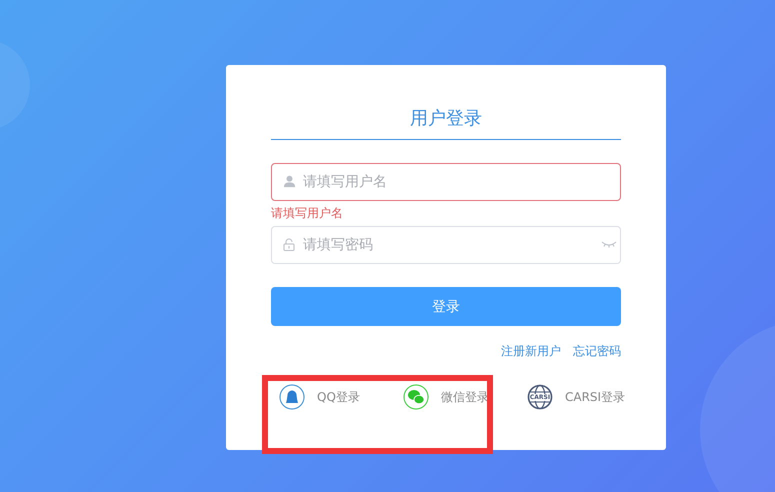  What do you see at coordinates (595, 397) in the screenshot?
I see `social-login-link: CARSI登录` at bounding box center [595, 397].